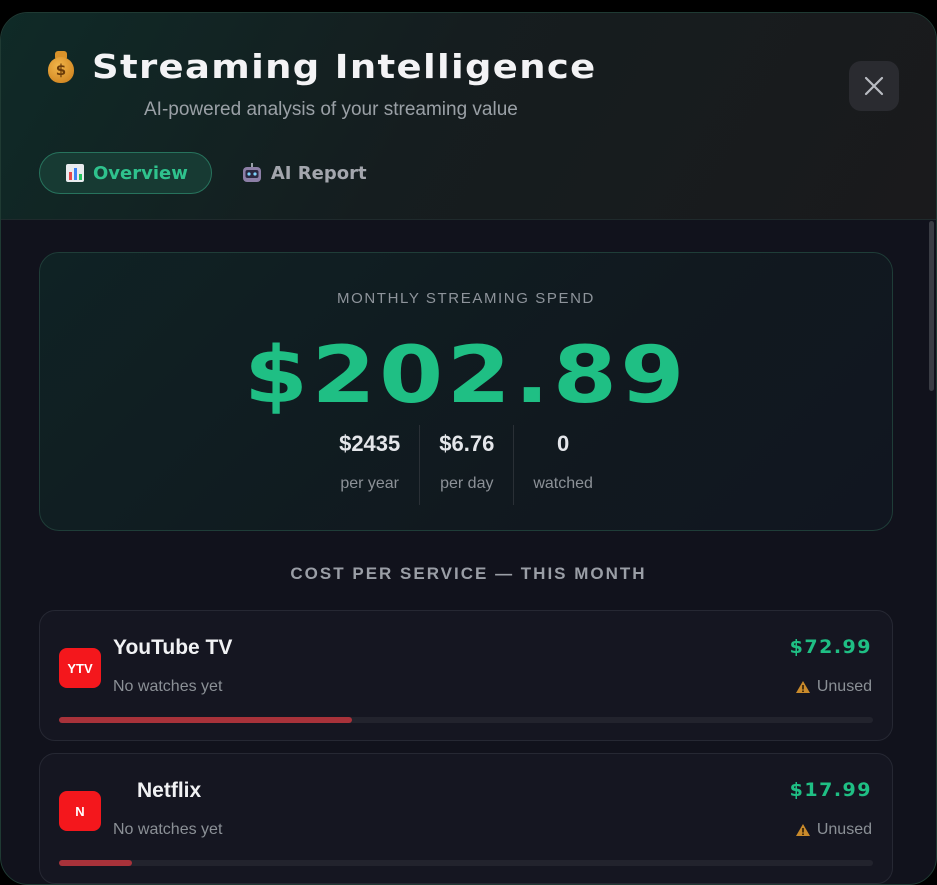 The width and height of the screenshot is (937, 885). What do you see at coordinates (75, 173) in the screenshot?
I see `bar-chart-icon` at bounding box center [75, 173].